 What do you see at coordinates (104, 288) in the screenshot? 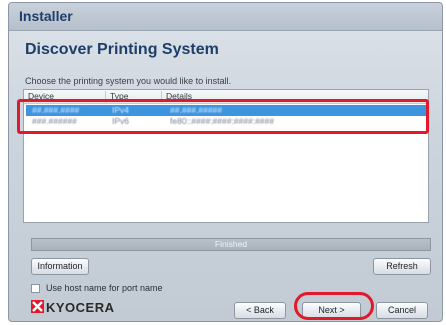
I see `use-host-name-label: Use host name for port name` at bounding box center [104, 288].